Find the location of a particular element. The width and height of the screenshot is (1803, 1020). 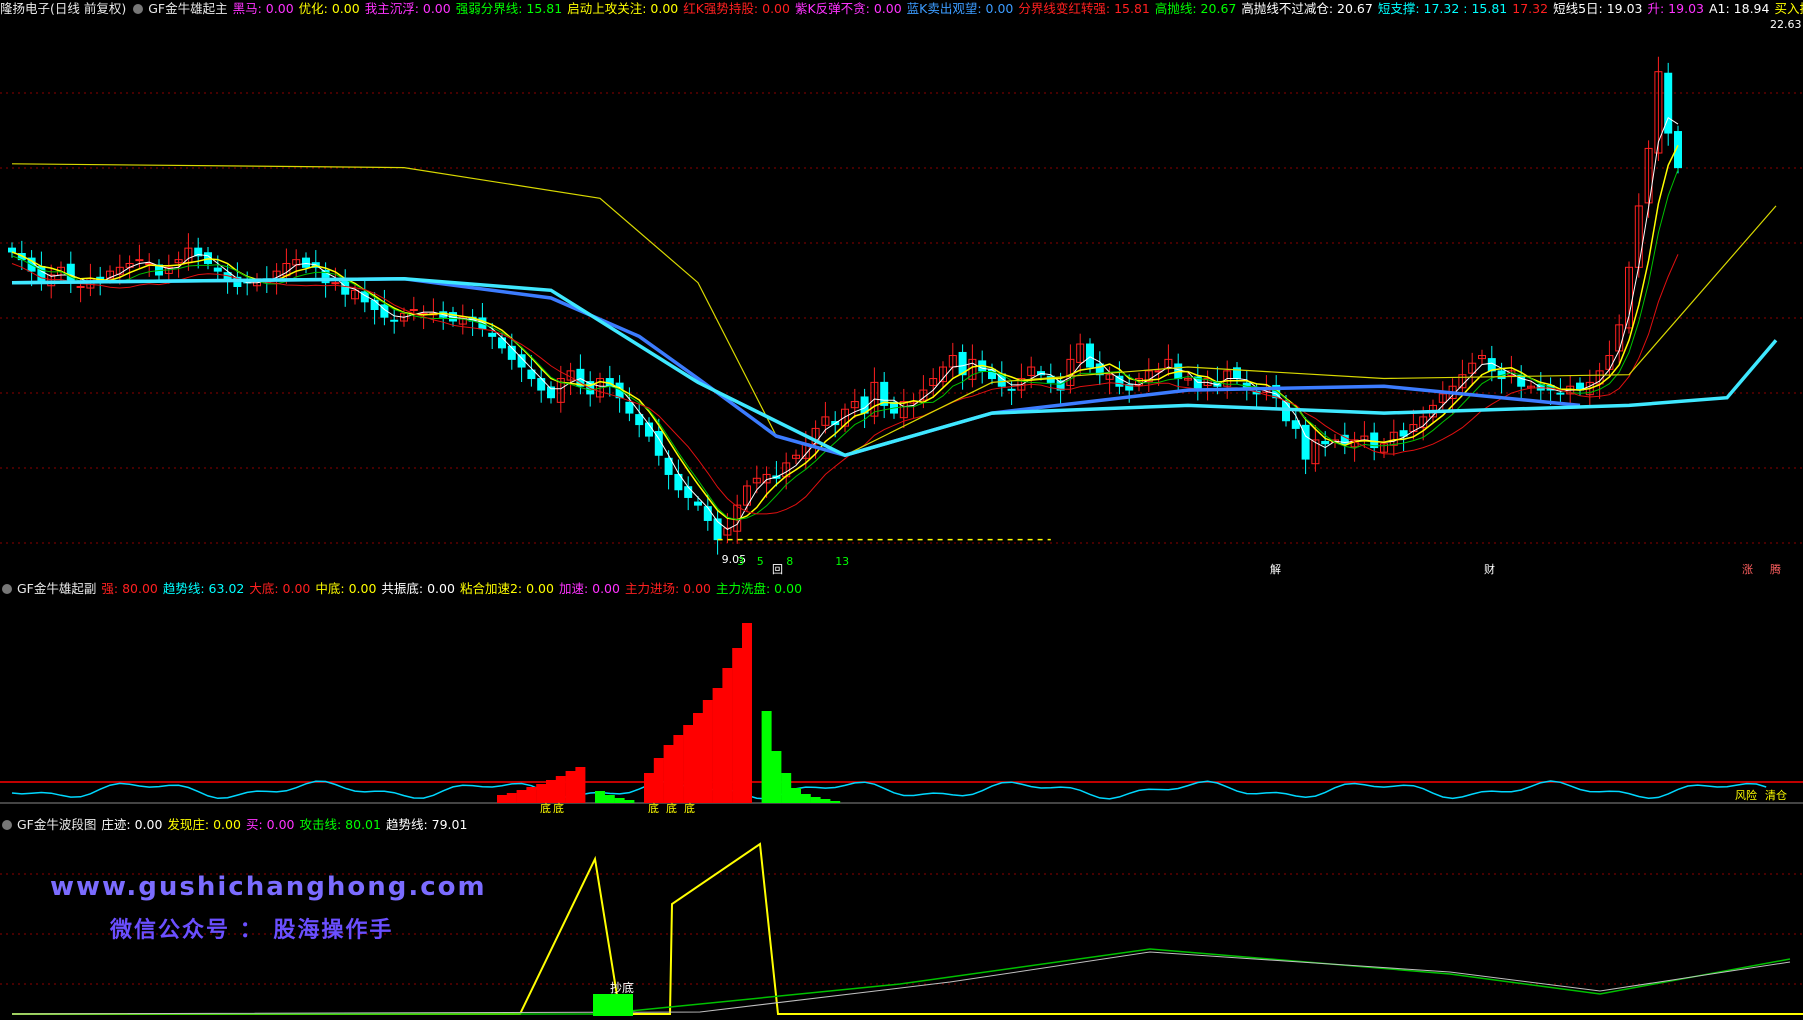

bottom-pick-block is located at coordinates (613, 1005).